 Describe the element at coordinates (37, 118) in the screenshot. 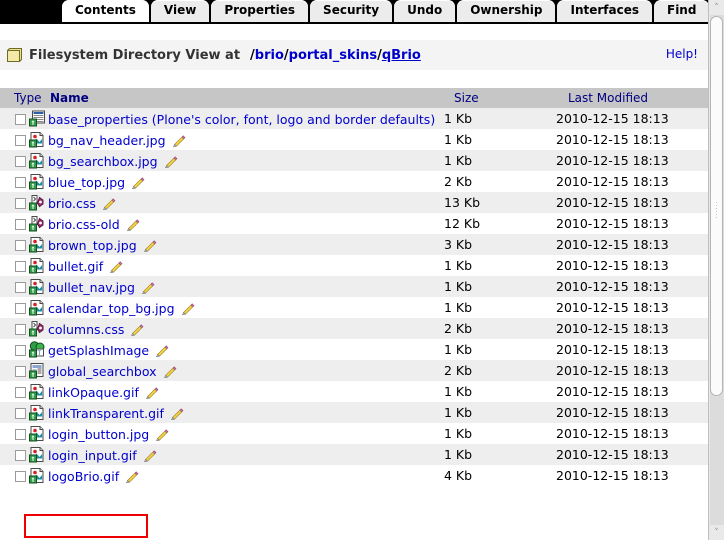

I see `properties-icon` at that location.